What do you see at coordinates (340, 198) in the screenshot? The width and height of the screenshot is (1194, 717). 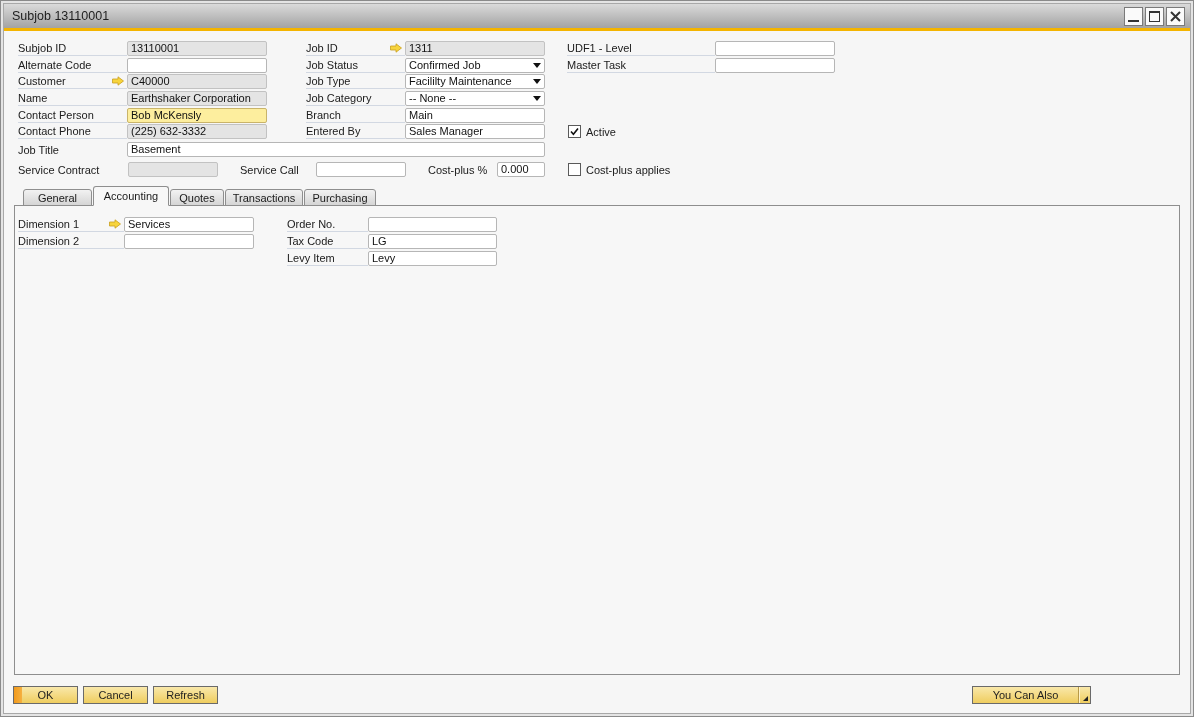 I see `tab: Purchasing` at bounding box center [340, 198].